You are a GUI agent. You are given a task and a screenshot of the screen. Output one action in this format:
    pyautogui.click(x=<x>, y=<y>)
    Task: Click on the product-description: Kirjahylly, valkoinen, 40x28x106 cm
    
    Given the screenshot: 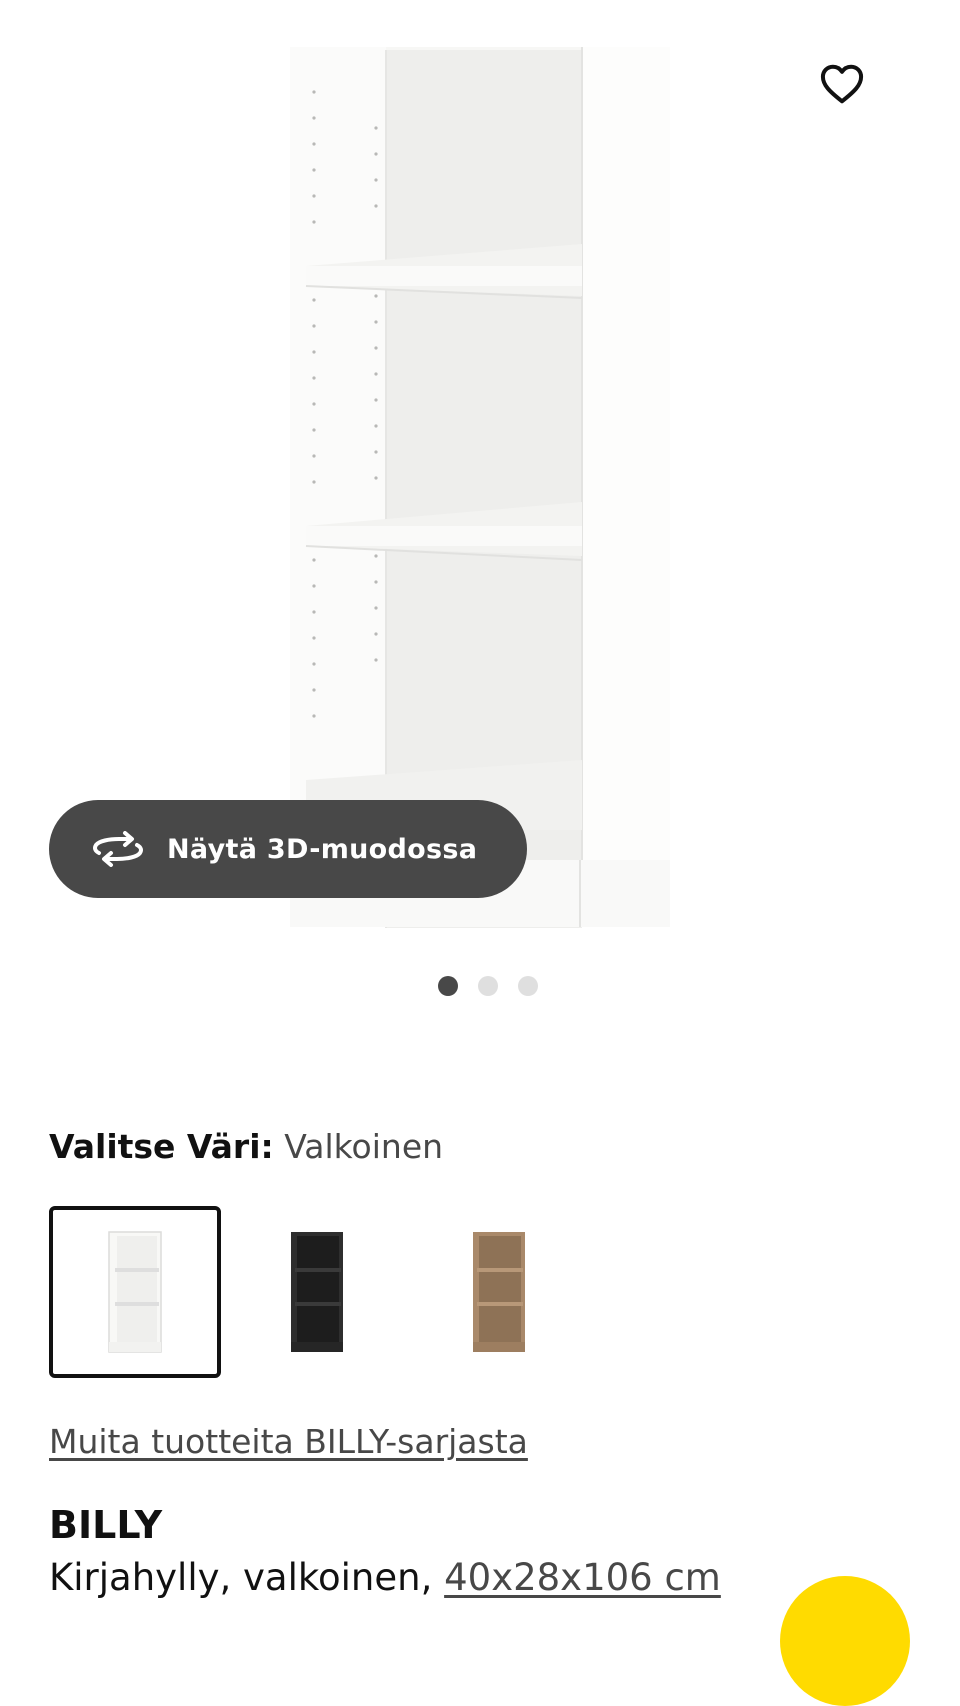 What is the action you would take?
    pyautogui.click(x=385, y=1577)
    